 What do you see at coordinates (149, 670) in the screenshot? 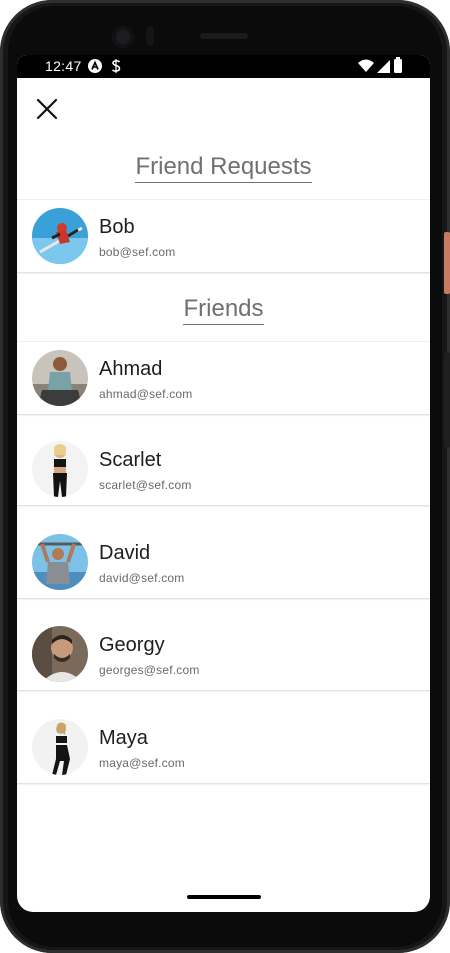
I see `contact-email: georges@sef.com` at bounding box center [149, 670].